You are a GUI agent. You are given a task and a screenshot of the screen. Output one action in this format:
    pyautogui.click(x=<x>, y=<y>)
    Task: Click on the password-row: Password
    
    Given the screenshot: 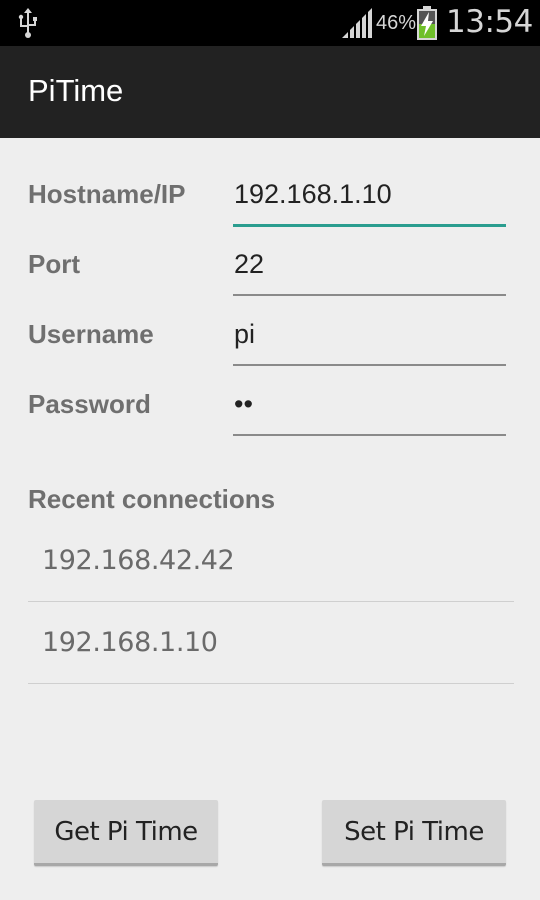 What is the action you would take?
    pyautogui.click(x=270, y=405)
    